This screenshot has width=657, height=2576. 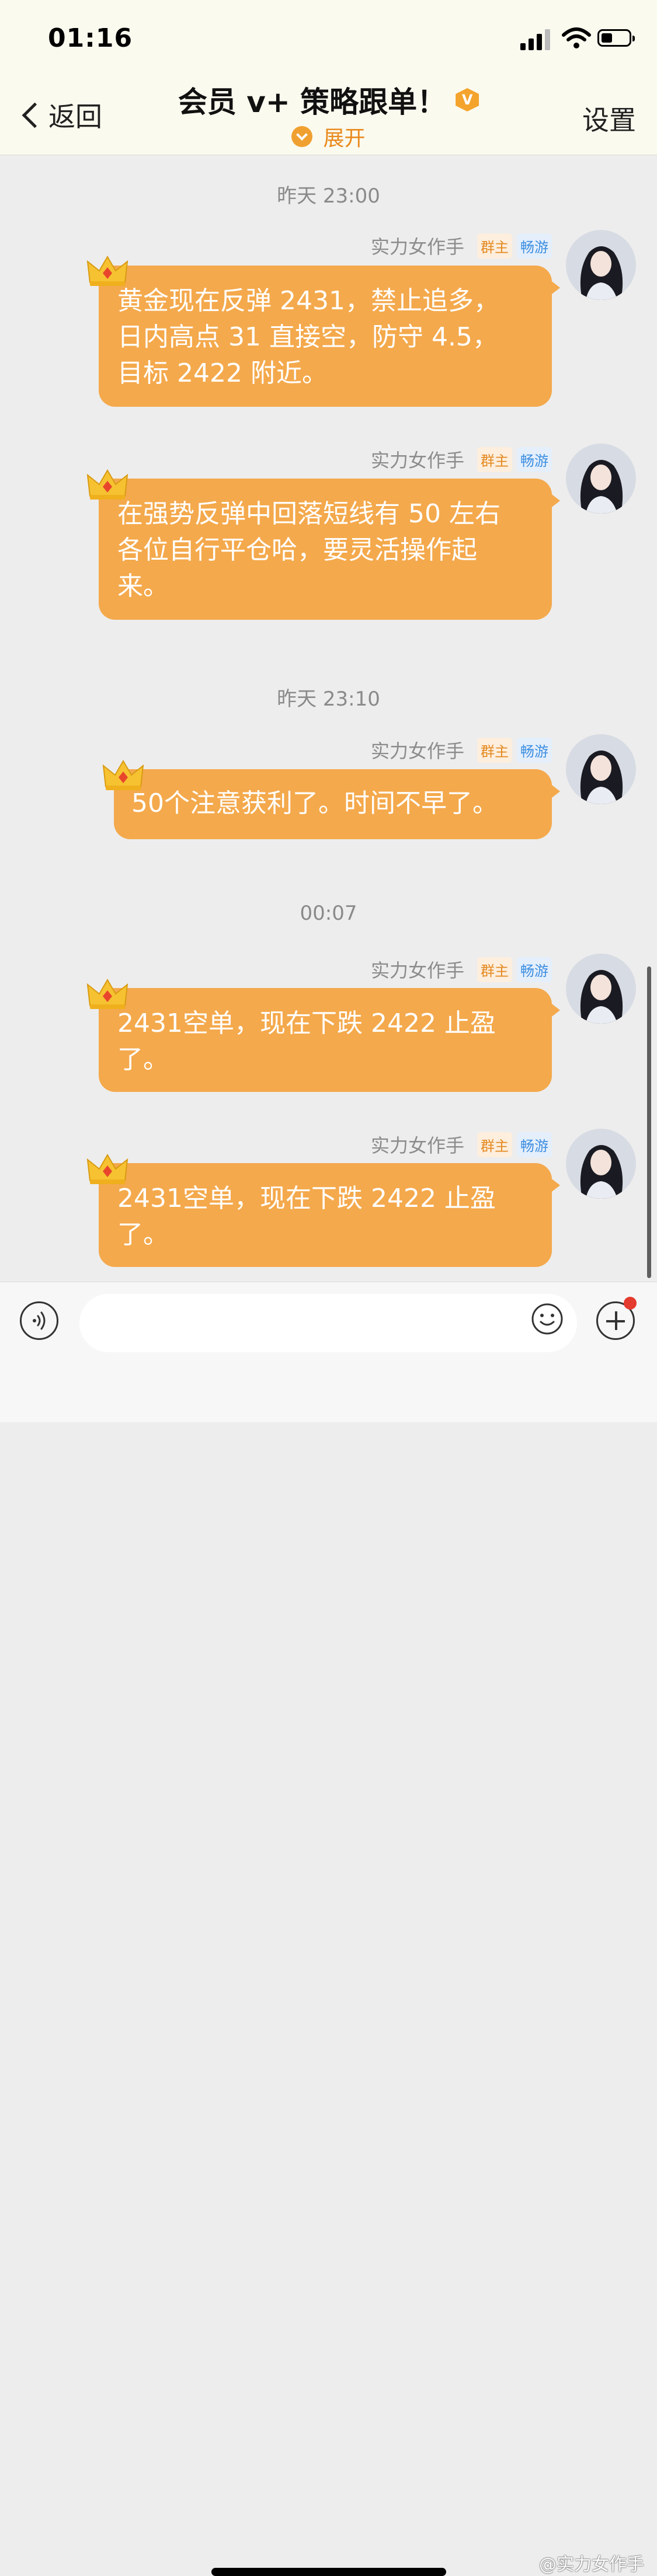 What do you see at coordinates (297, 550) in the screenshot?
I see `message-line: 各位自行平仓哈，要灵活操作起` at bounding box center [297, 550].